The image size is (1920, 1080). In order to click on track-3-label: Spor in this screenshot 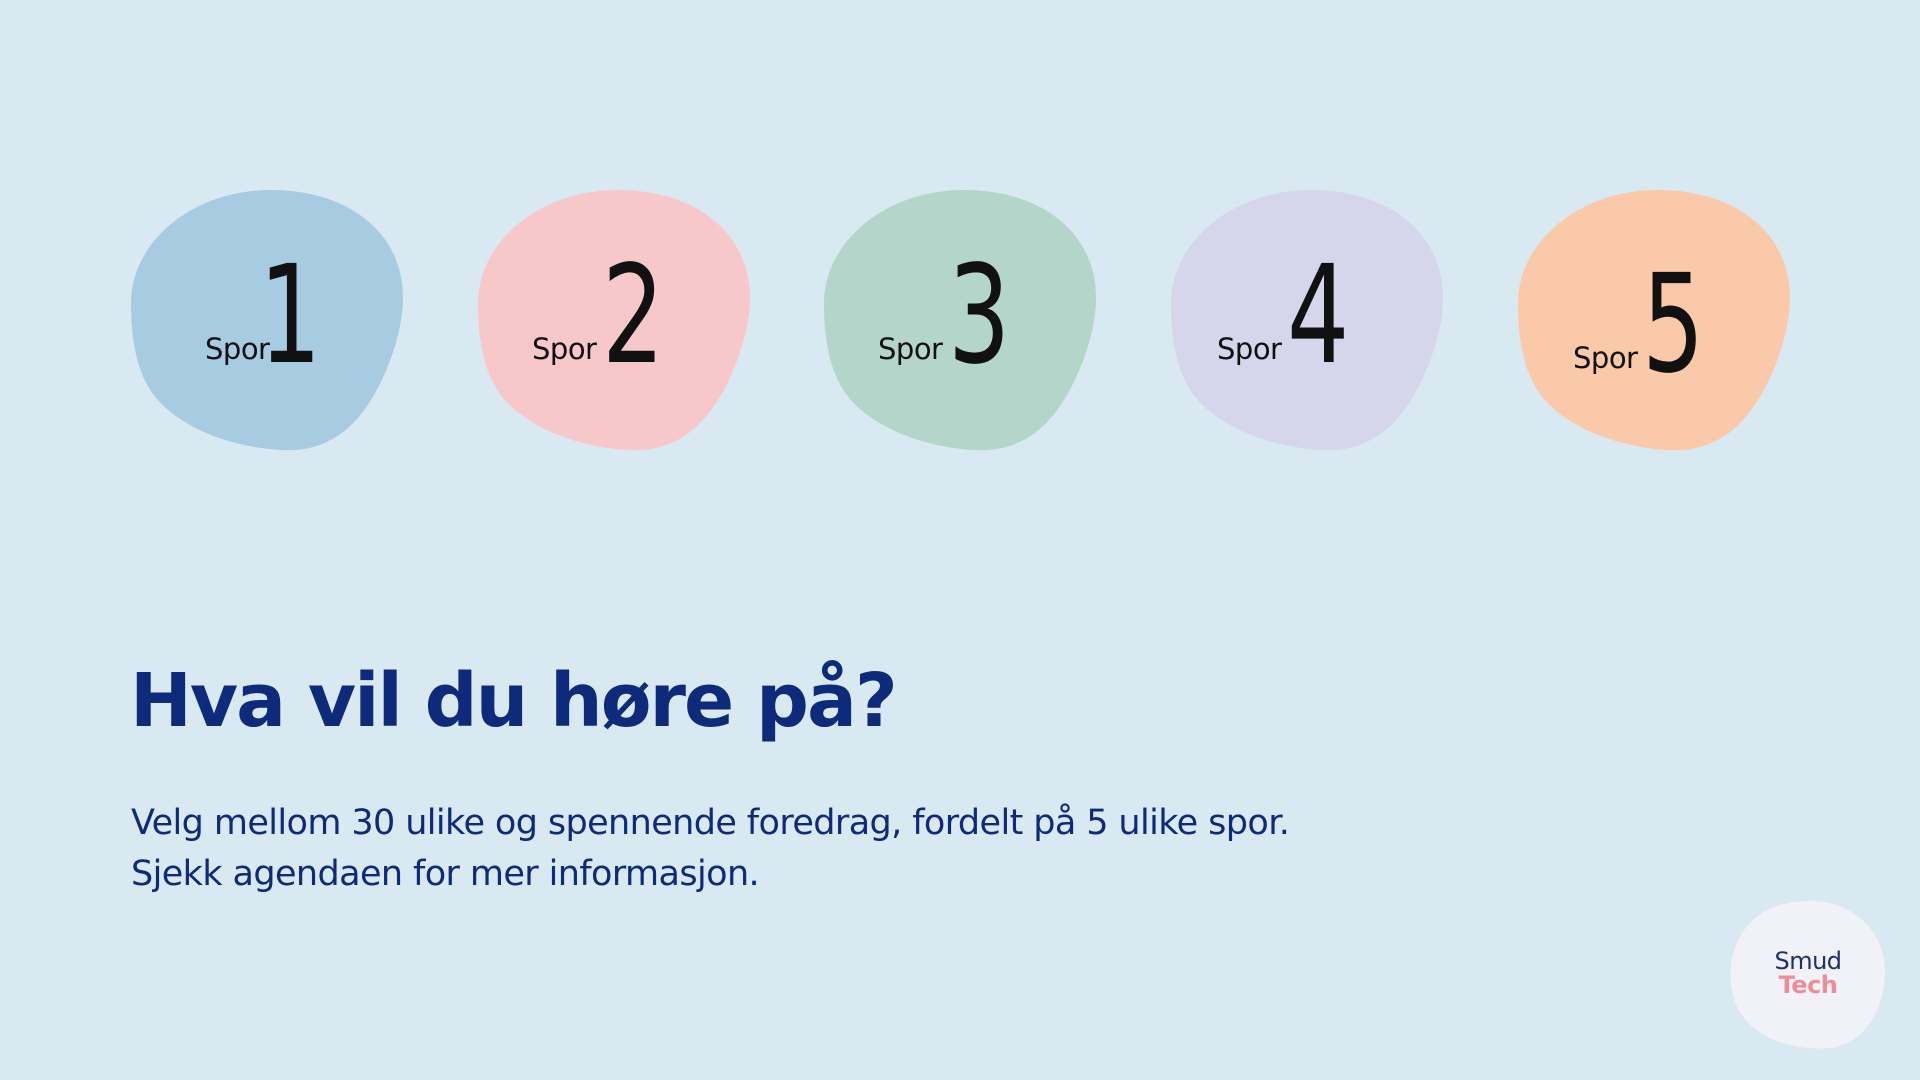, I will do `click(910, 349)`.